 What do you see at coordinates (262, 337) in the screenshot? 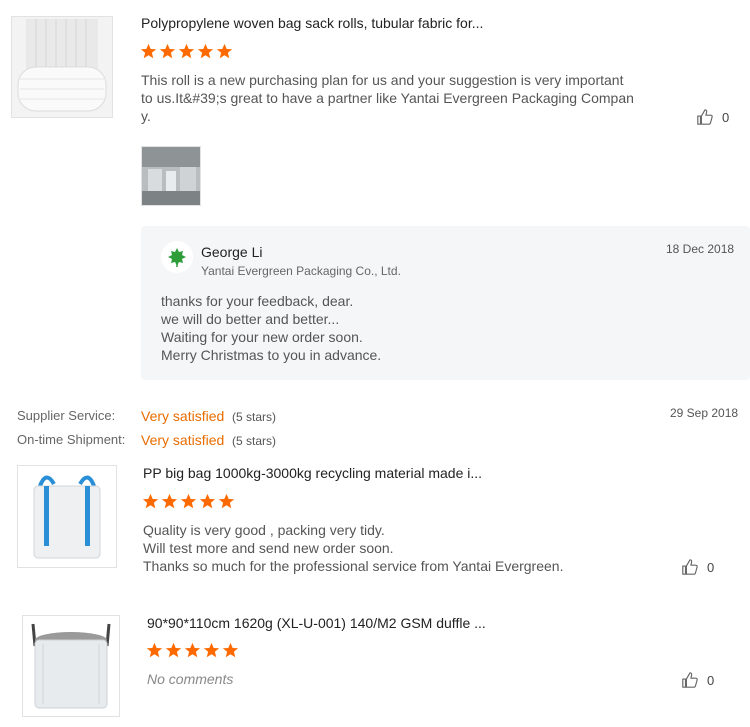
I see `reply-line: Waiting for your new order soon.` at bounding box center [262, 337].